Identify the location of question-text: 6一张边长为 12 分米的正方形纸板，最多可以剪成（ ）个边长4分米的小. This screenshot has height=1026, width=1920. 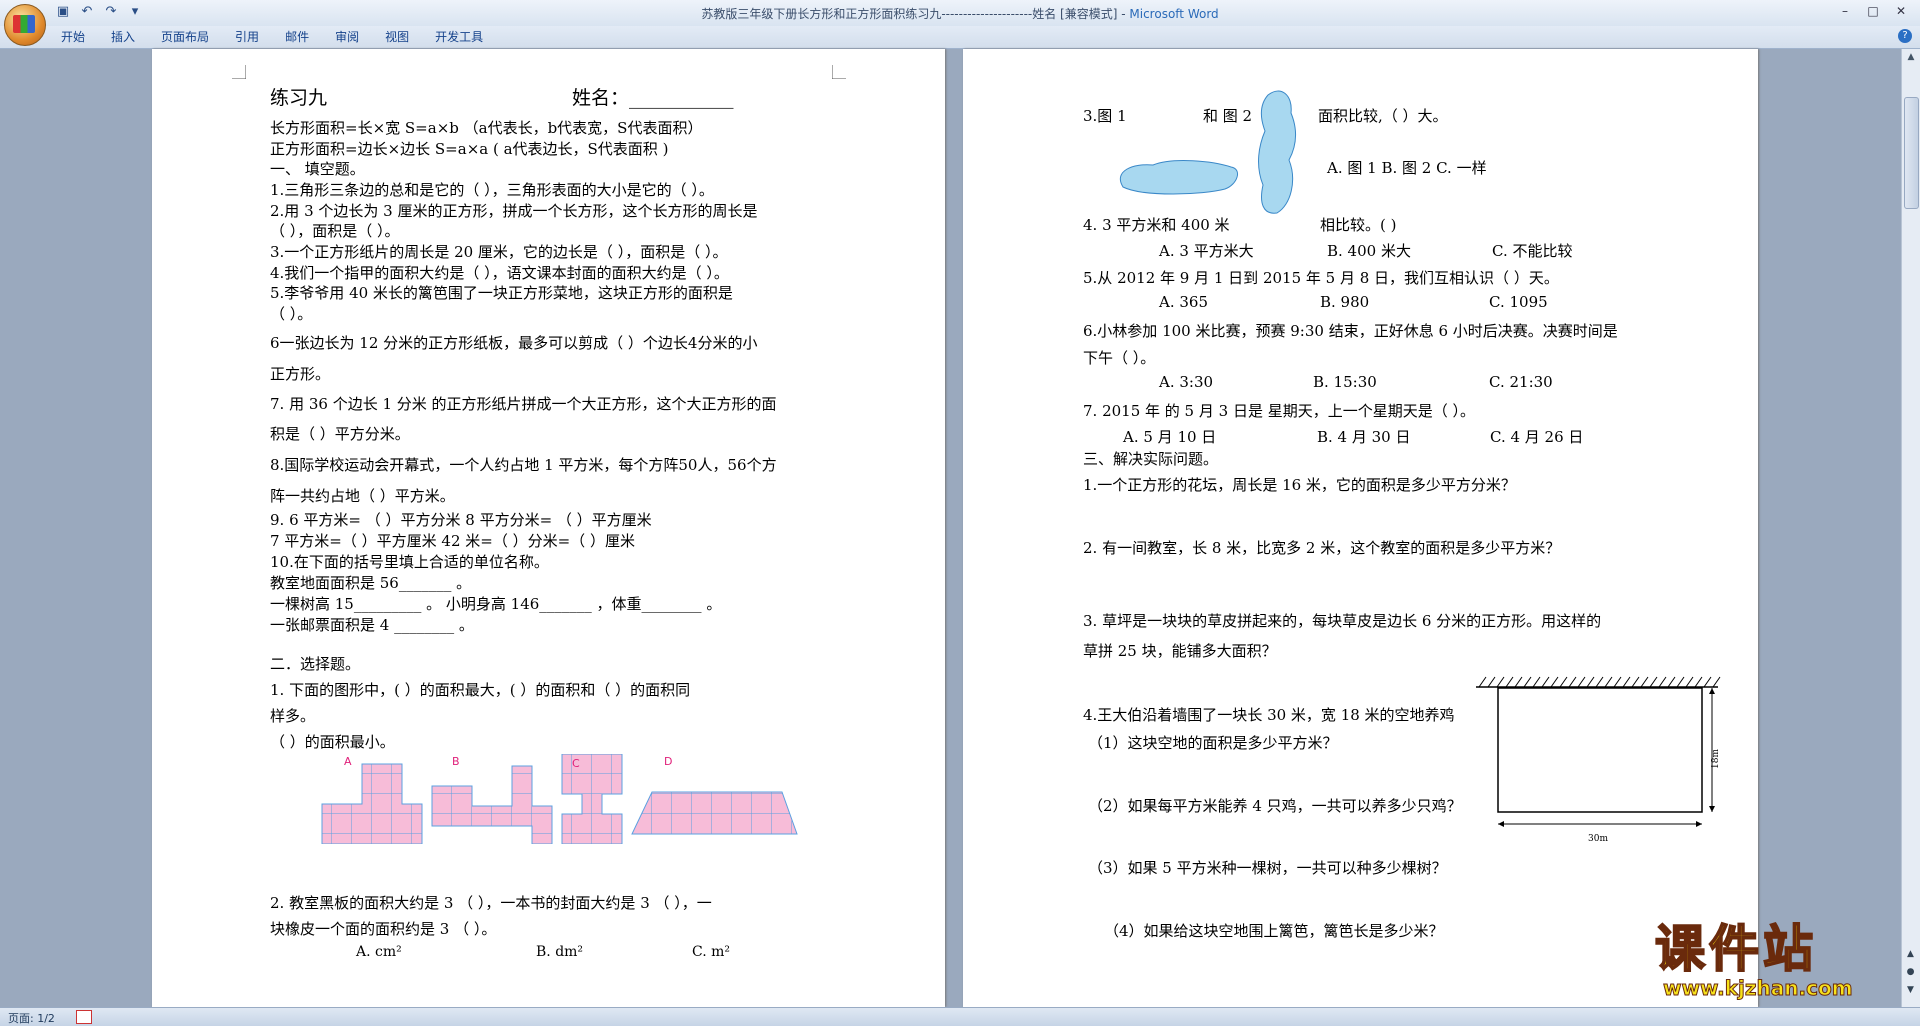
(514, 343).